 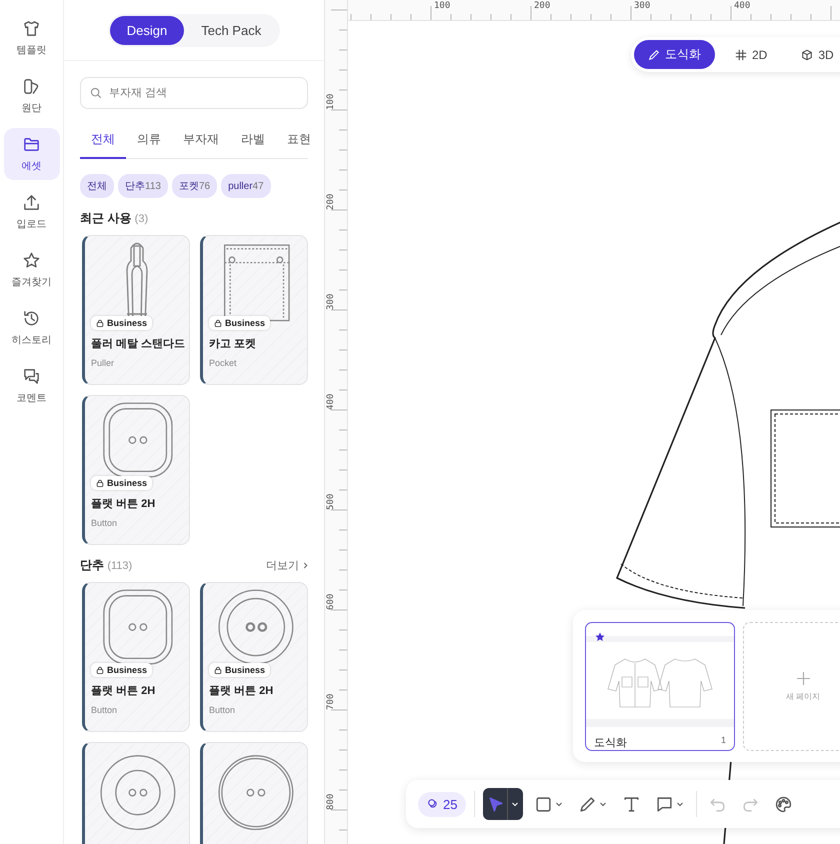 What do you see at coordinates (136, 310) in the screenshot?
I see `asset-card: Business 풀러 메탈 스탠다드 Puller` at bounding box center [136, 310].